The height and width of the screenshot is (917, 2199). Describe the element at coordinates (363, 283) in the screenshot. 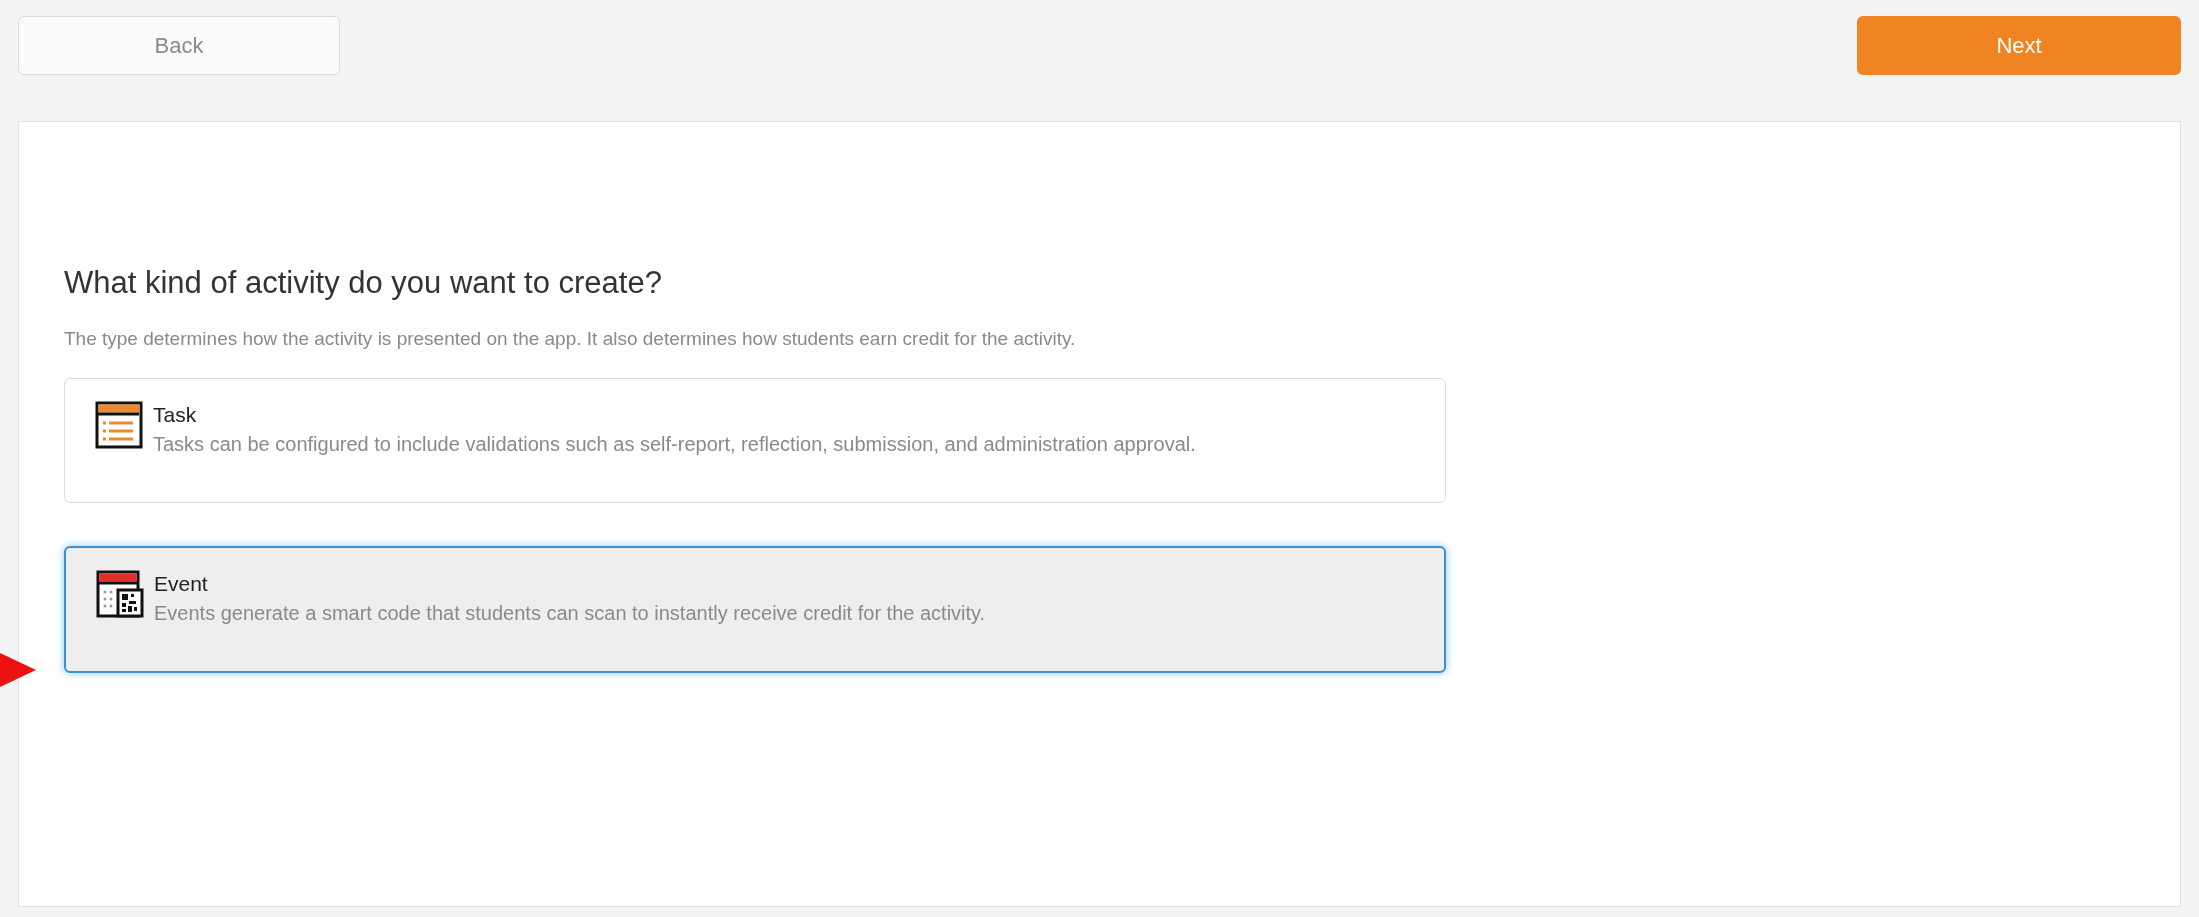

I see `page-heading: What kind of activity do you want to create?` at that location.